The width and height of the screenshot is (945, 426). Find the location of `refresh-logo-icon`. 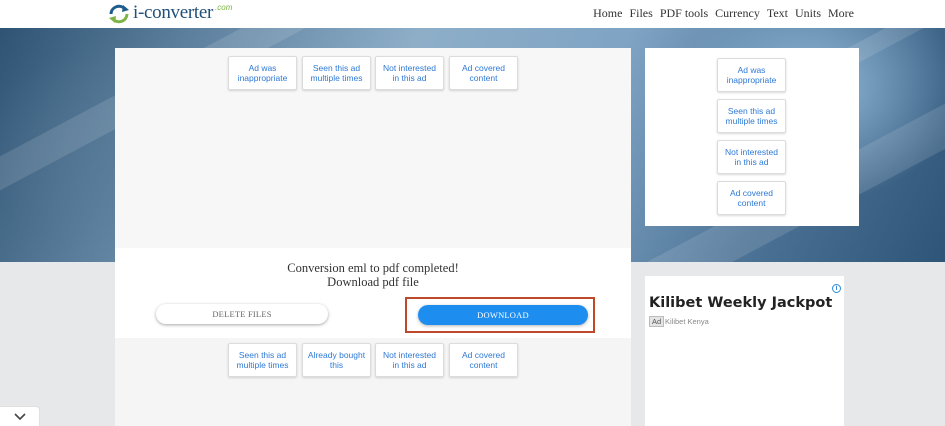

refresh-logo-icon is located at coordinates (119, 14).